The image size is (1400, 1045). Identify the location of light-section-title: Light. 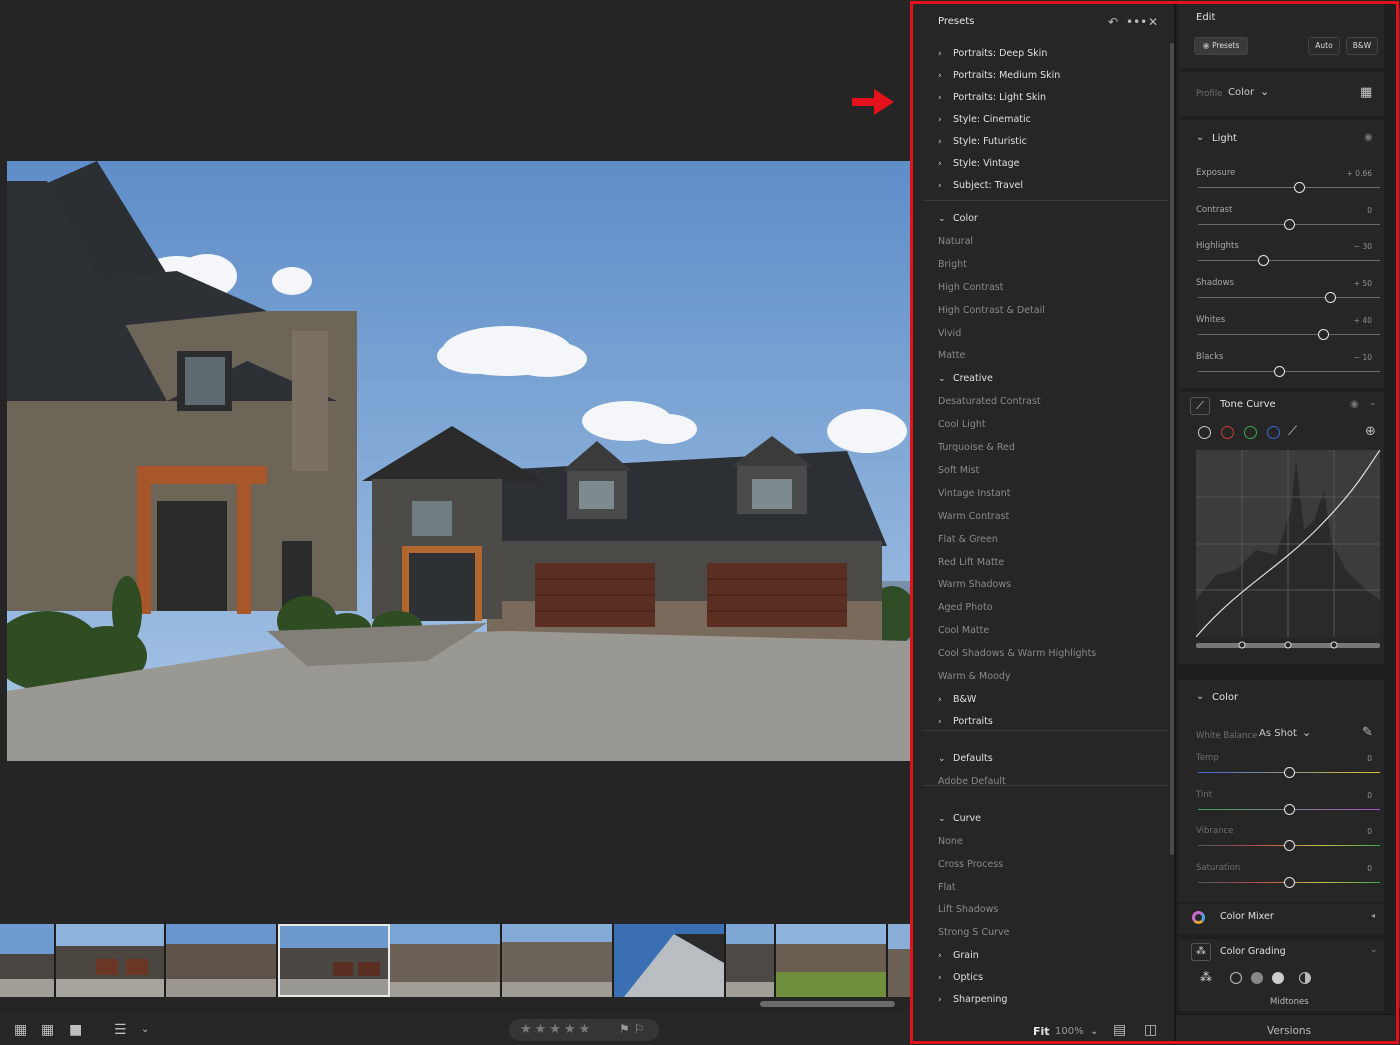
(1224, 138).